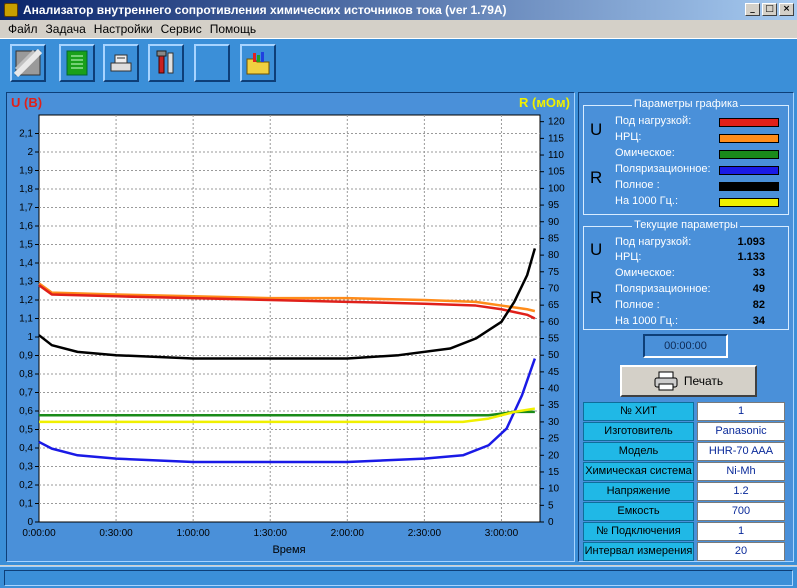 This screenshot has width=797, height=588. What do you see at coordinates (628, 257) in the screenshot?
I see `current-label-ocv: НРЦ:` at bounding box center [628, 257].